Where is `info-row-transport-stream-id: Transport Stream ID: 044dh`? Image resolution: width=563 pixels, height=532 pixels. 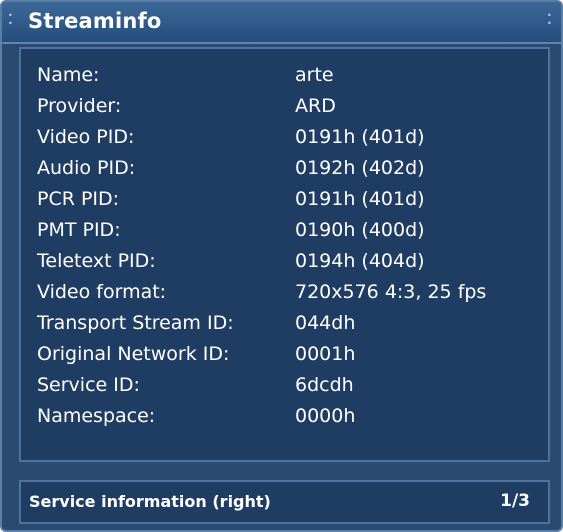 info-row-transport-stream-id: Transport Stream ID: 044dh is located at coordinates (284, 323).